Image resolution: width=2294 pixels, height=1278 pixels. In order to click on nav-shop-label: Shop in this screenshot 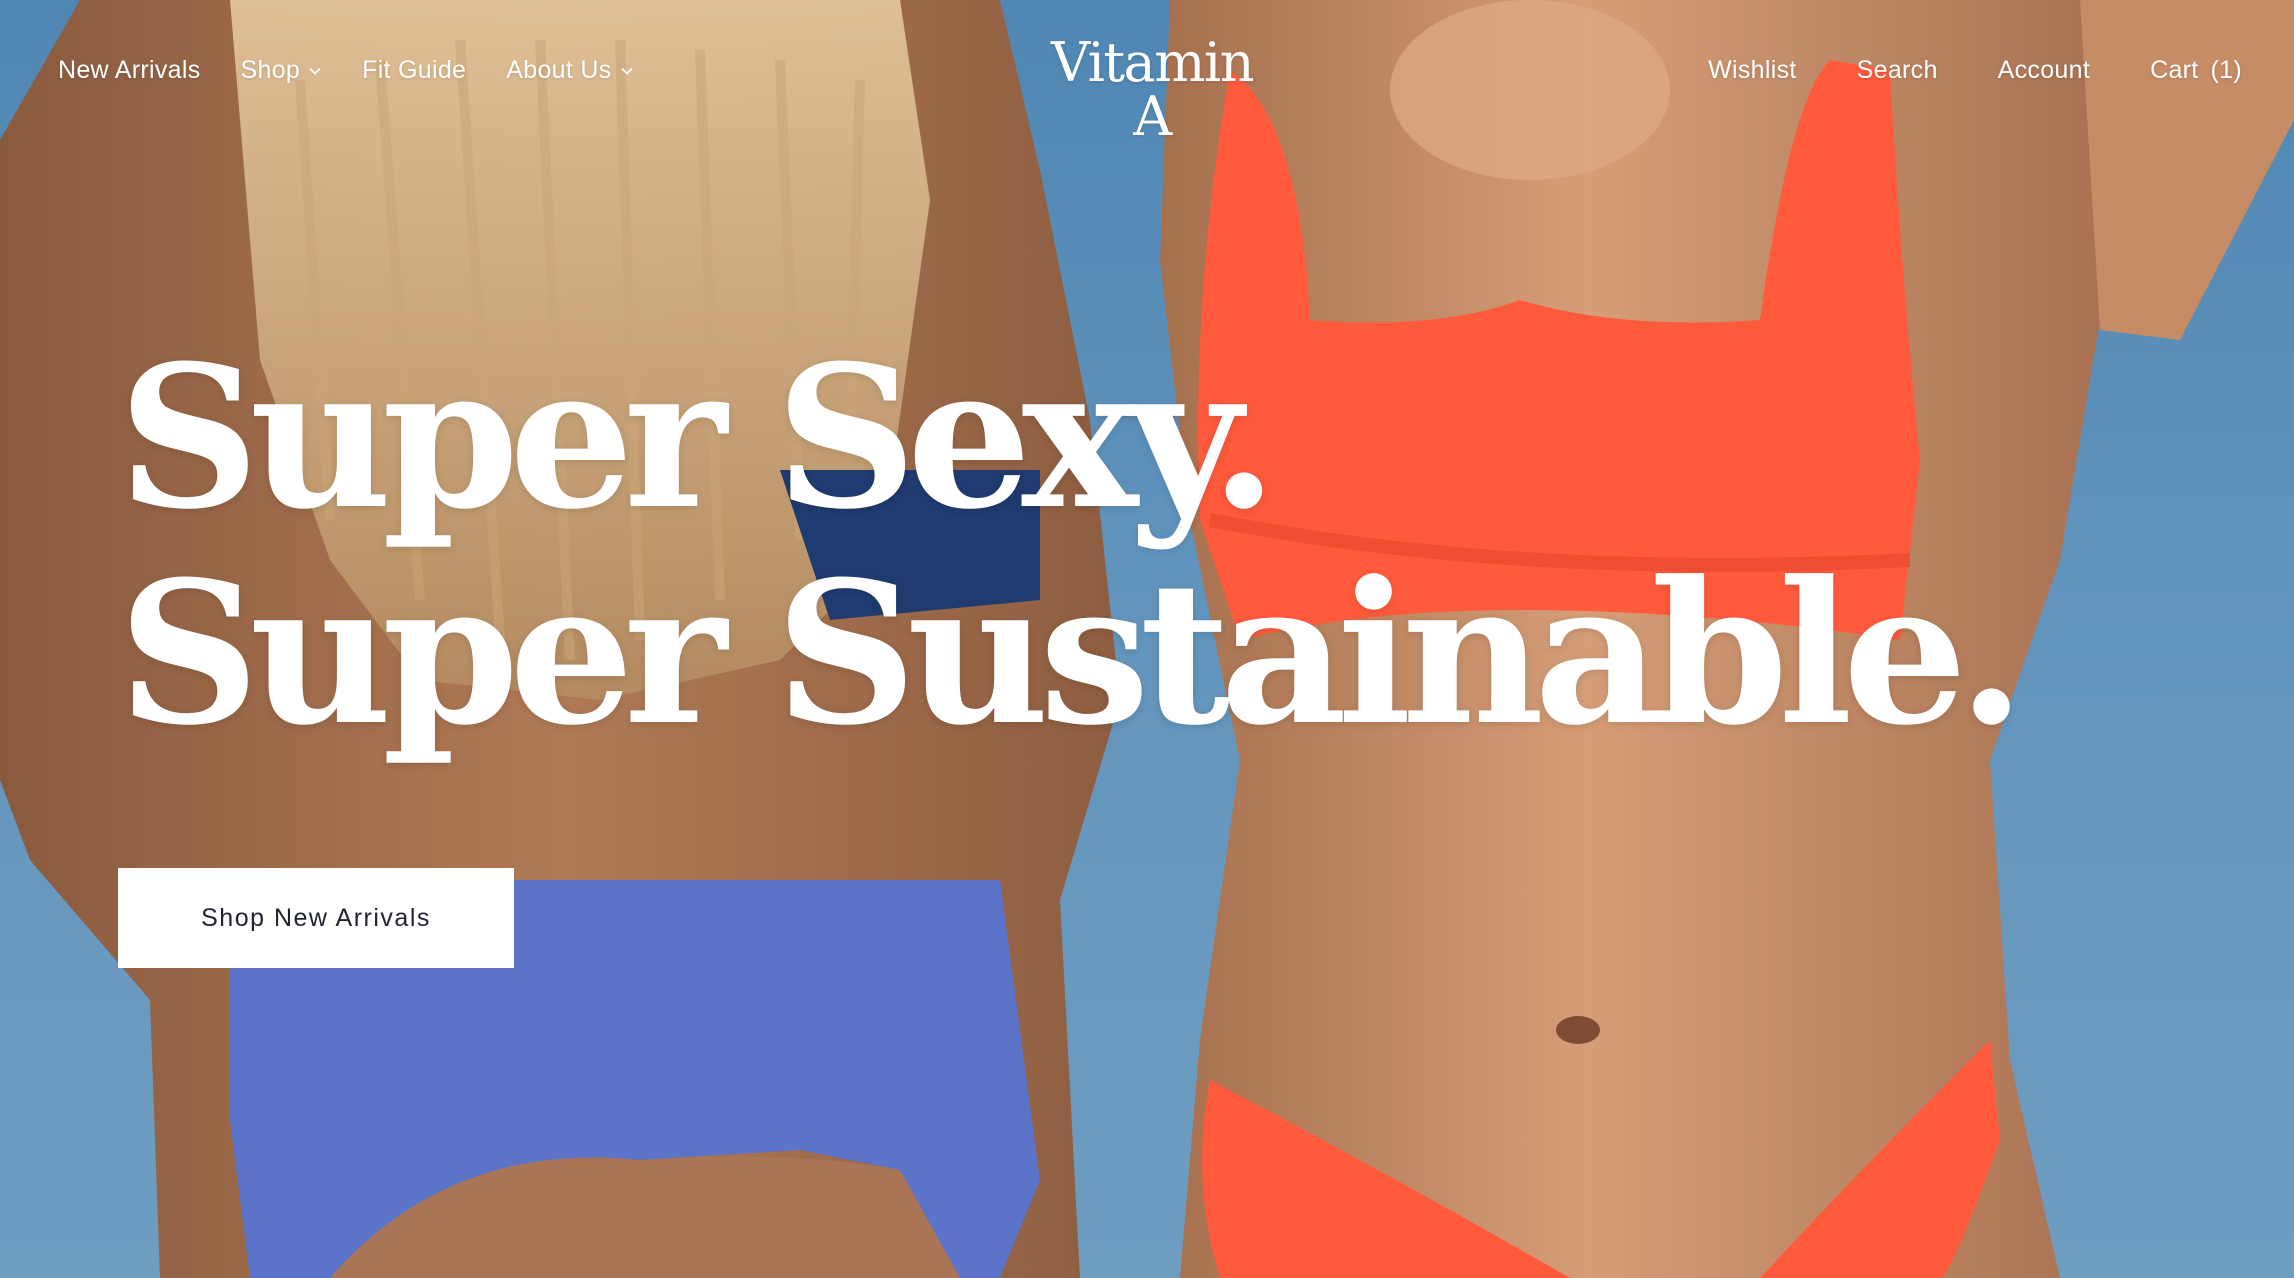, I will do `click(270, 70)`.